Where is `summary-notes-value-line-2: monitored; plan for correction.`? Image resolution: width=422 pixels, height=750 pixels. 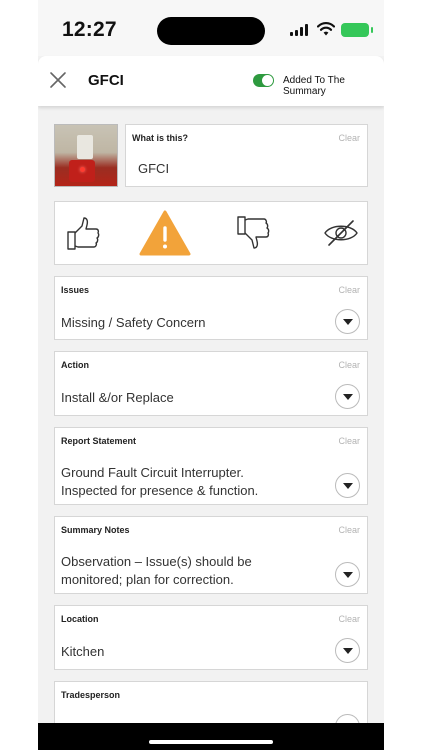
summary-notes-value-line-2: monitored; plan for correction. is located at coordinates (147, 579).